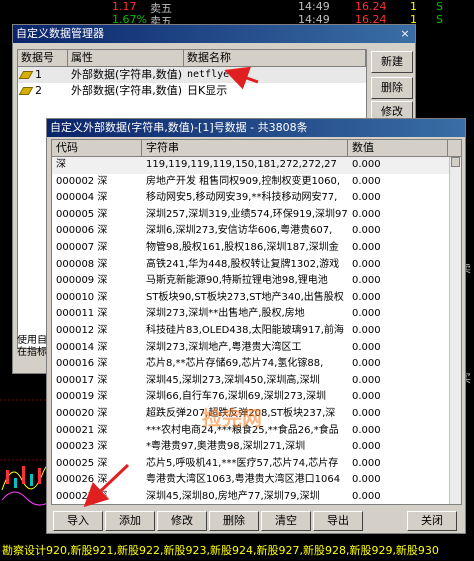 This screenshot has height=561, width=474. What do you see at coordinates (182, 521) in the screenshot?
I see `modify-button: 修改` at bounding box center [182, 521].